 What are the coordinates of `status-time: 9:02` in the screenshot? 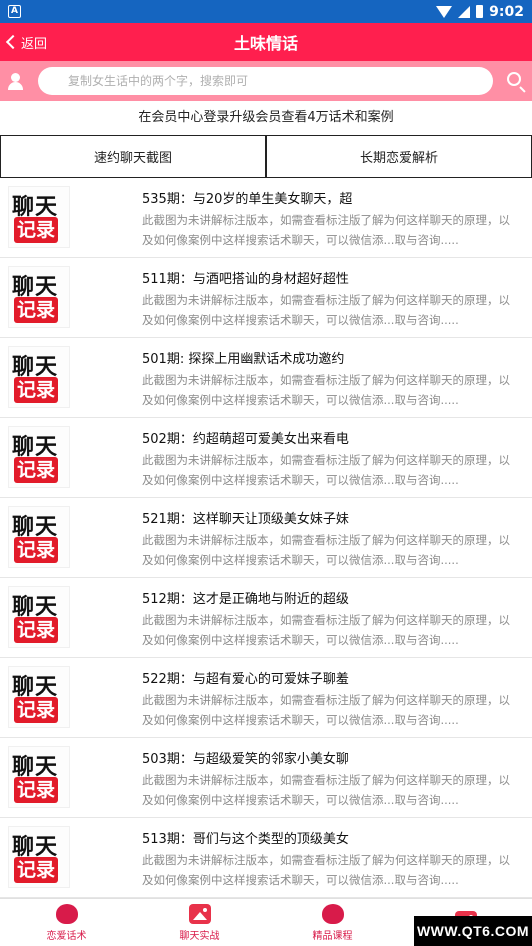 It's located at (506, 11).